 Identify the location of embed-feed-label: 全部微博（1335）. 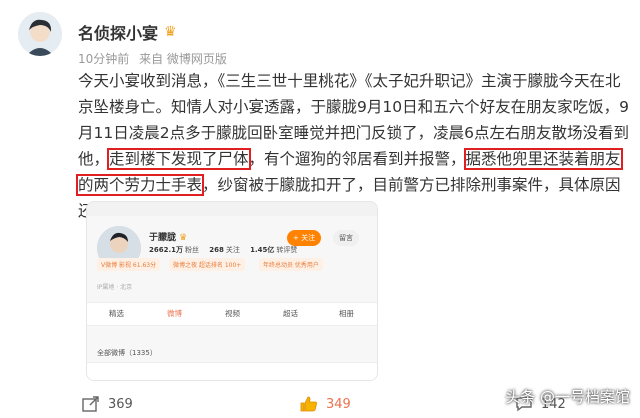
(127, 353).